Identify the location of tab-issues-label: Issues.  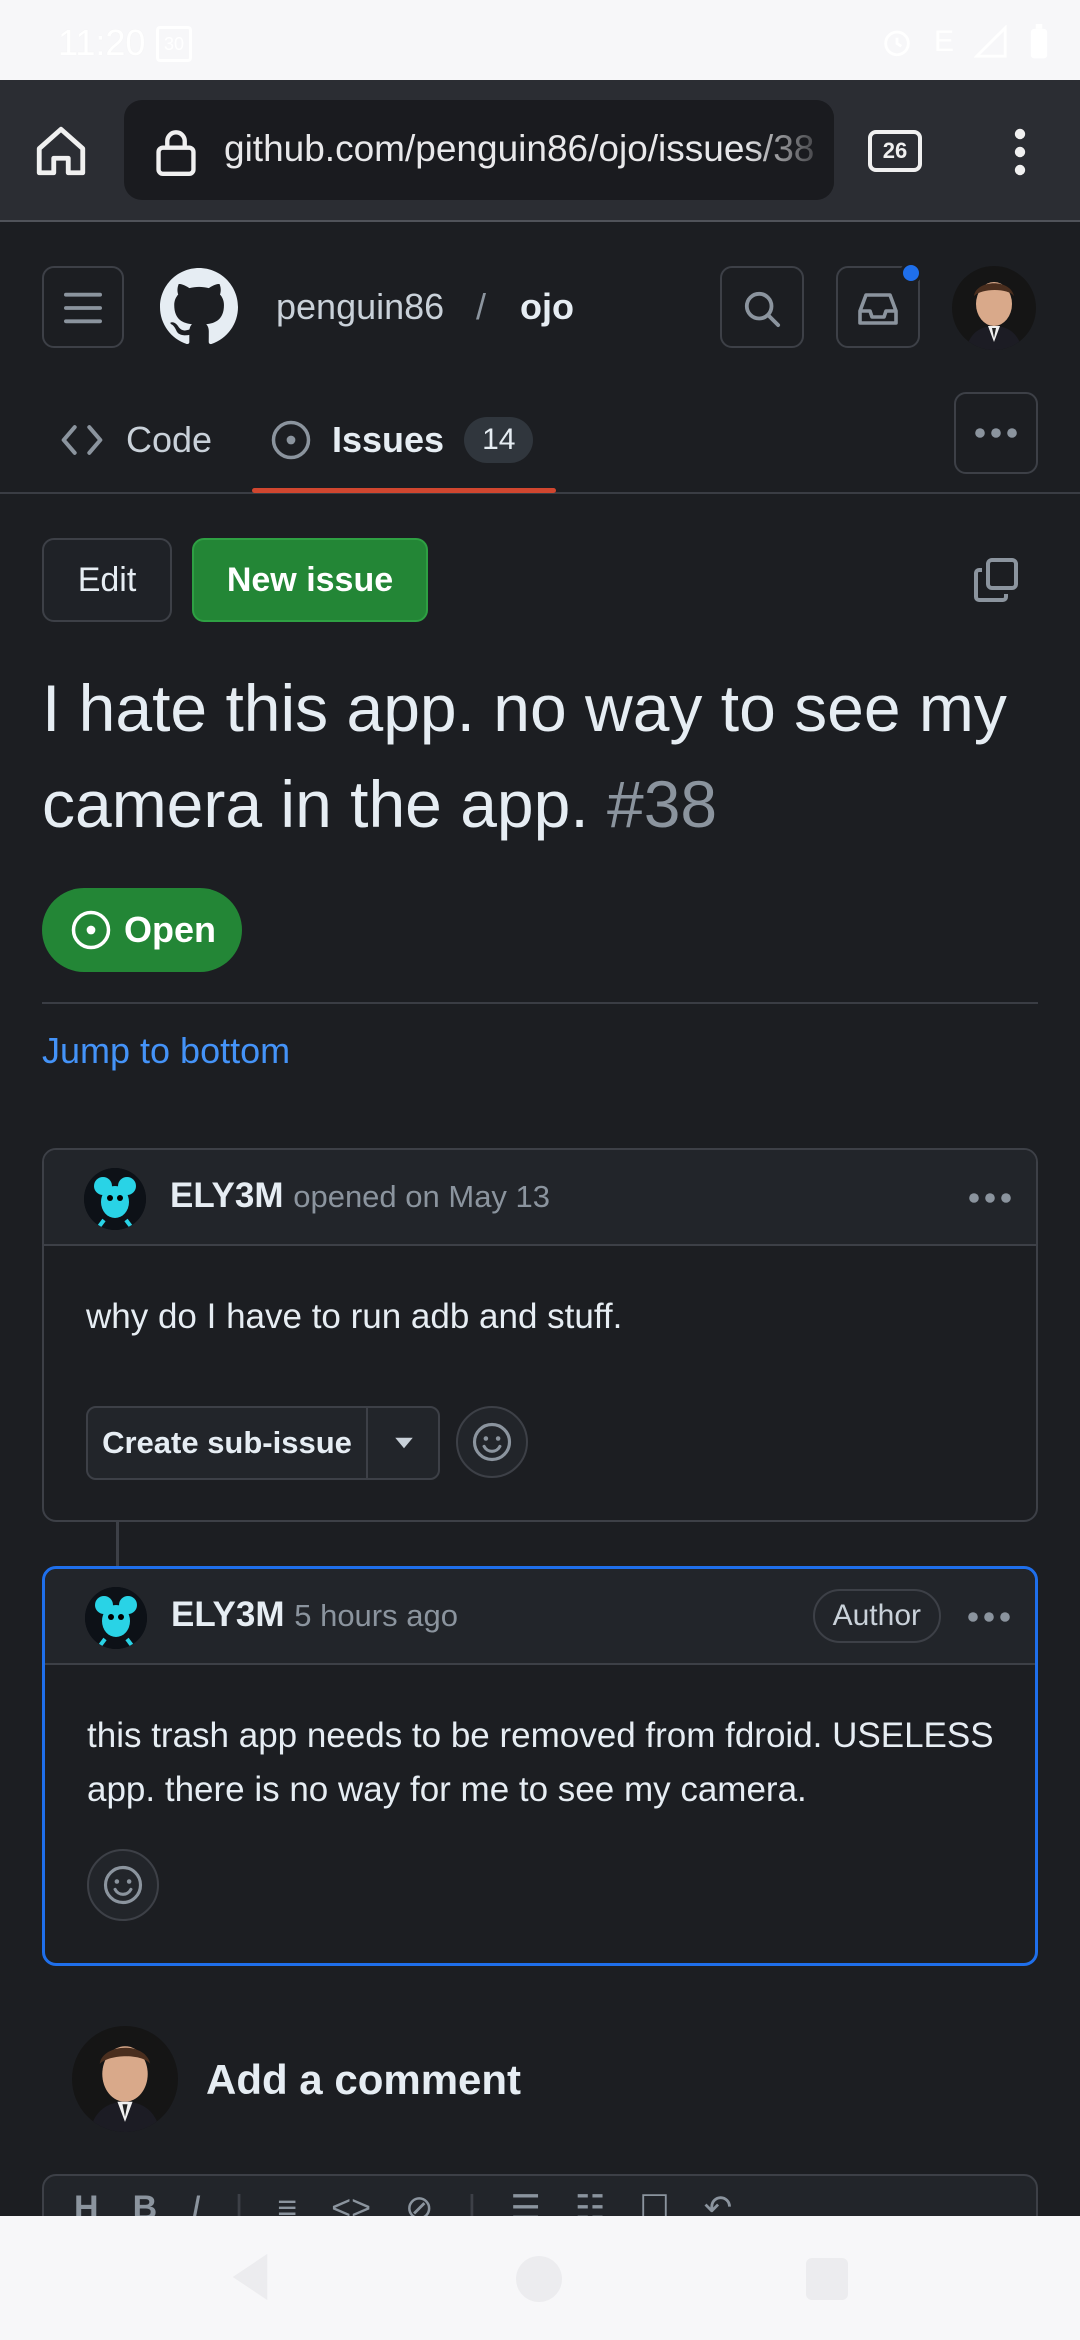
(388, 439).